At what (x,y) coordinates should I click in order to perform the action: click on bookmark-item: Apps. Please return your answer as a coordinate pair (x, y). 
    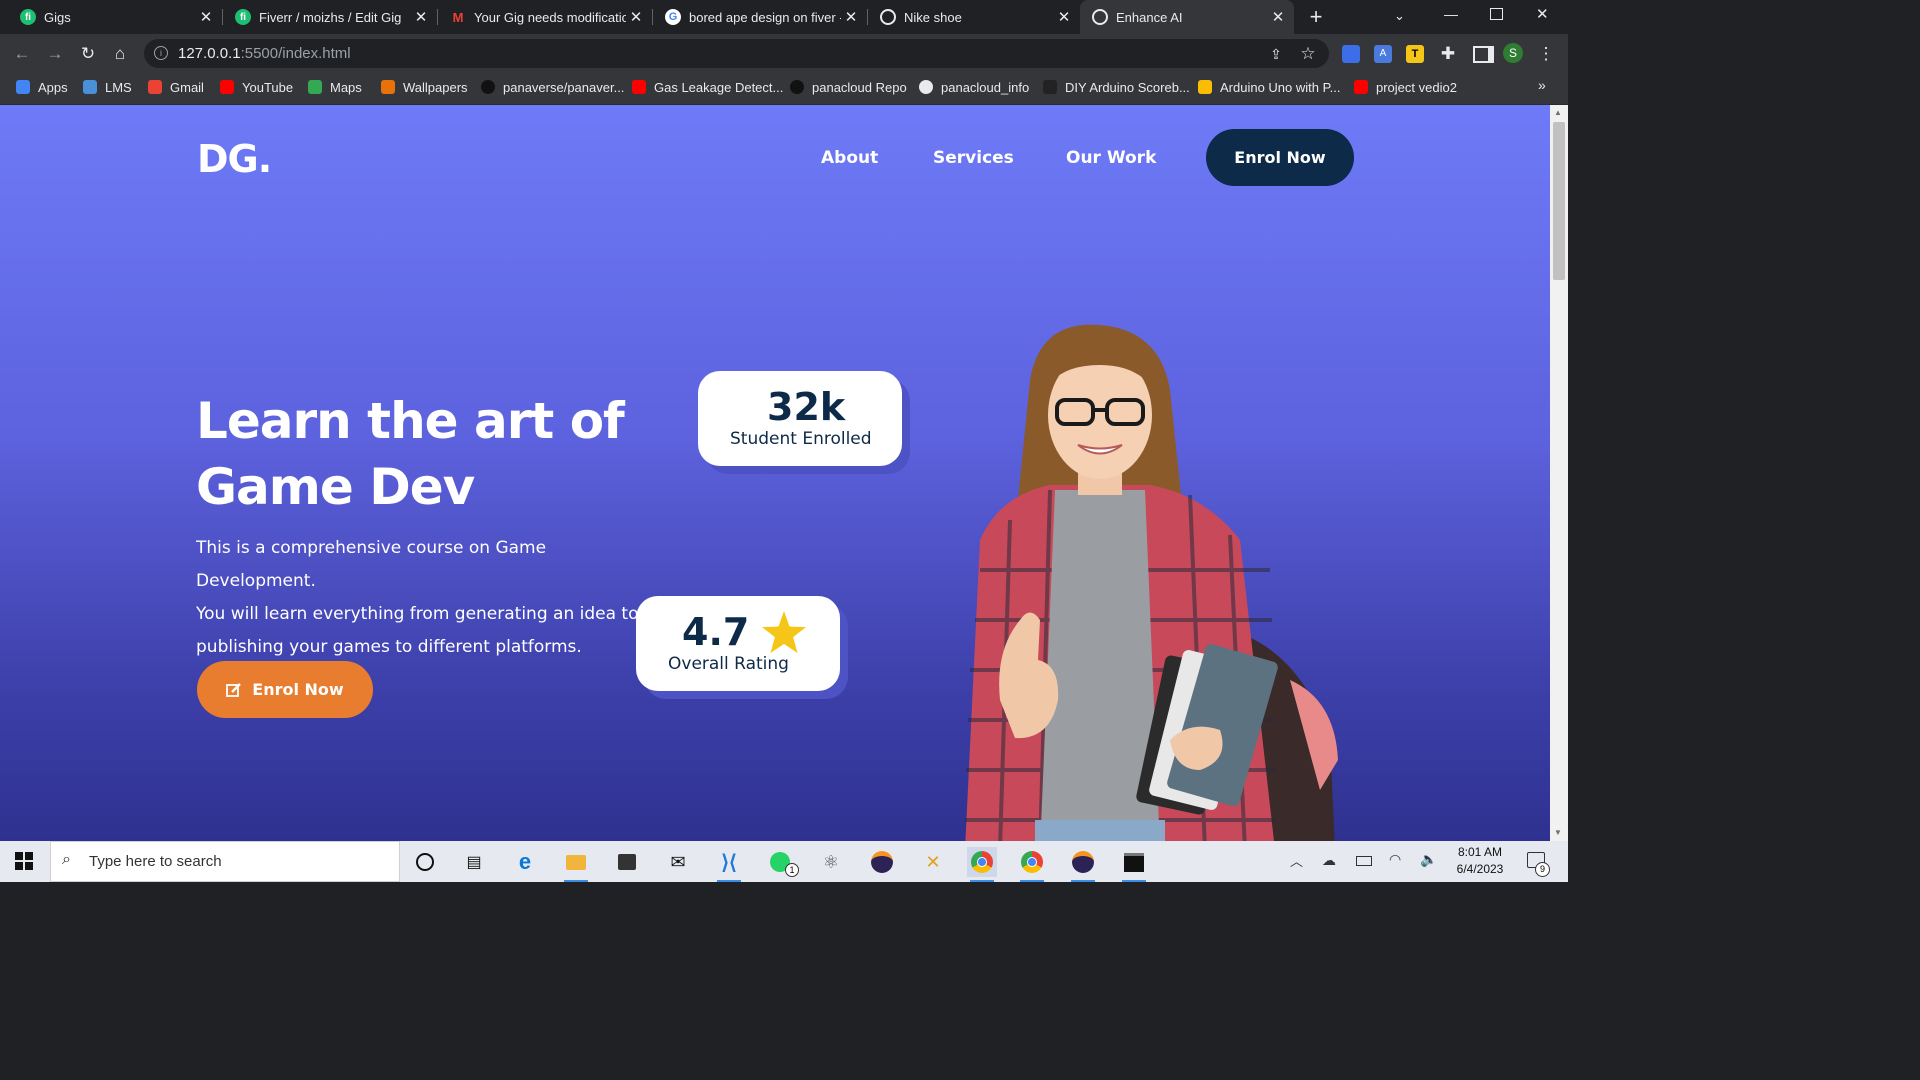
    Looking at the image, I should click on (42, 87).